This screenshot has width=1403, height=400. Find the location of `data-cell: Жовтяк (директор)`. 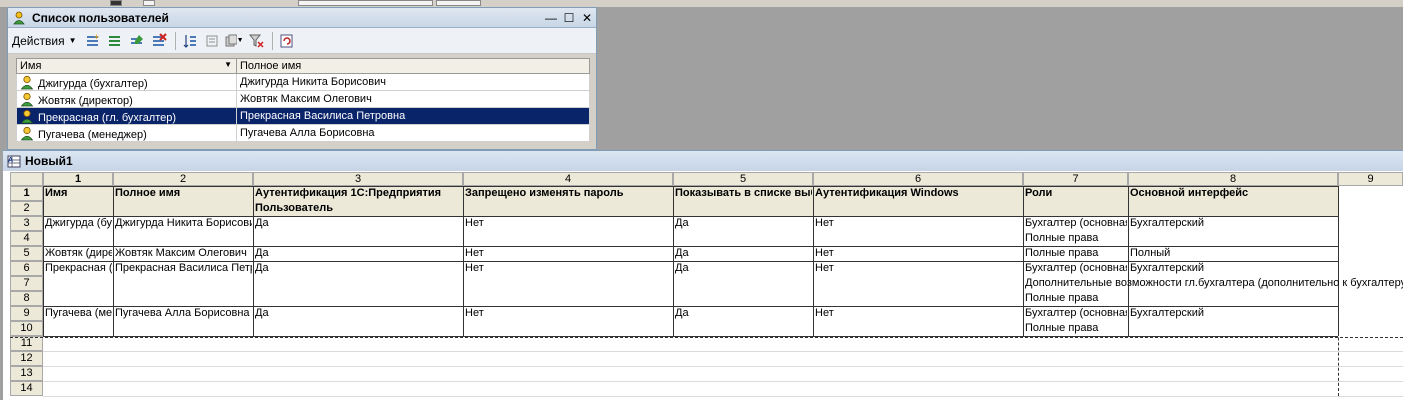

data-cell: Жовтяк (директор) is located at coordinates (77, 253).